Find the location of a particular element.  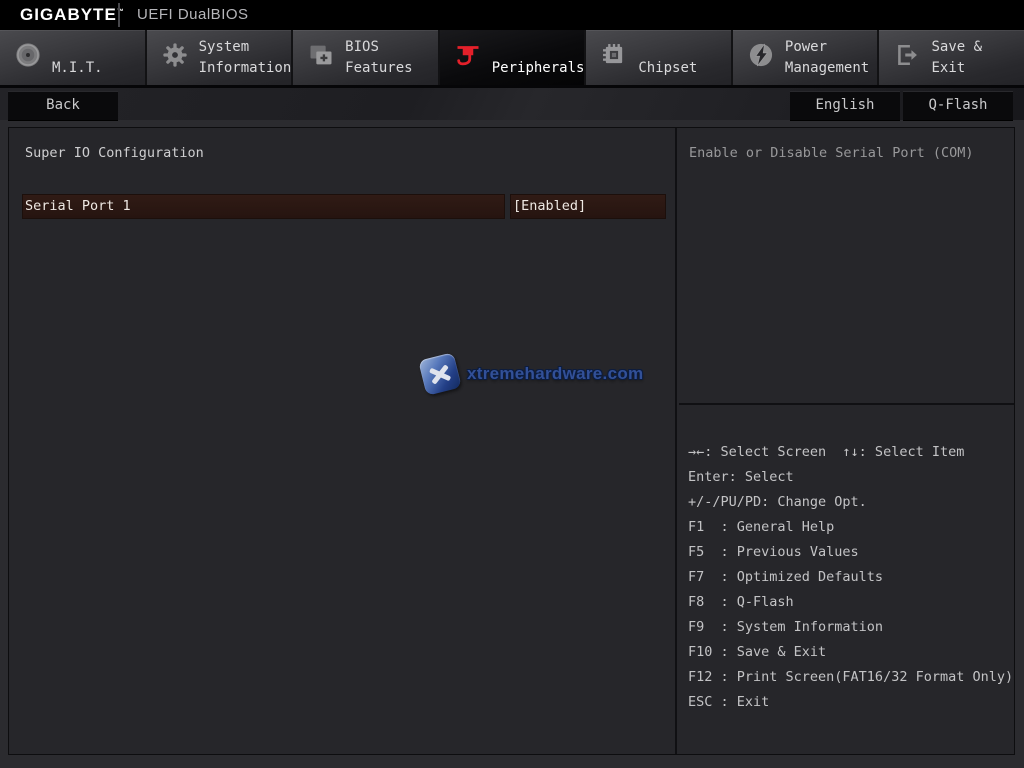

legend-line: Enter: Select is located at coordinates (741, 477).